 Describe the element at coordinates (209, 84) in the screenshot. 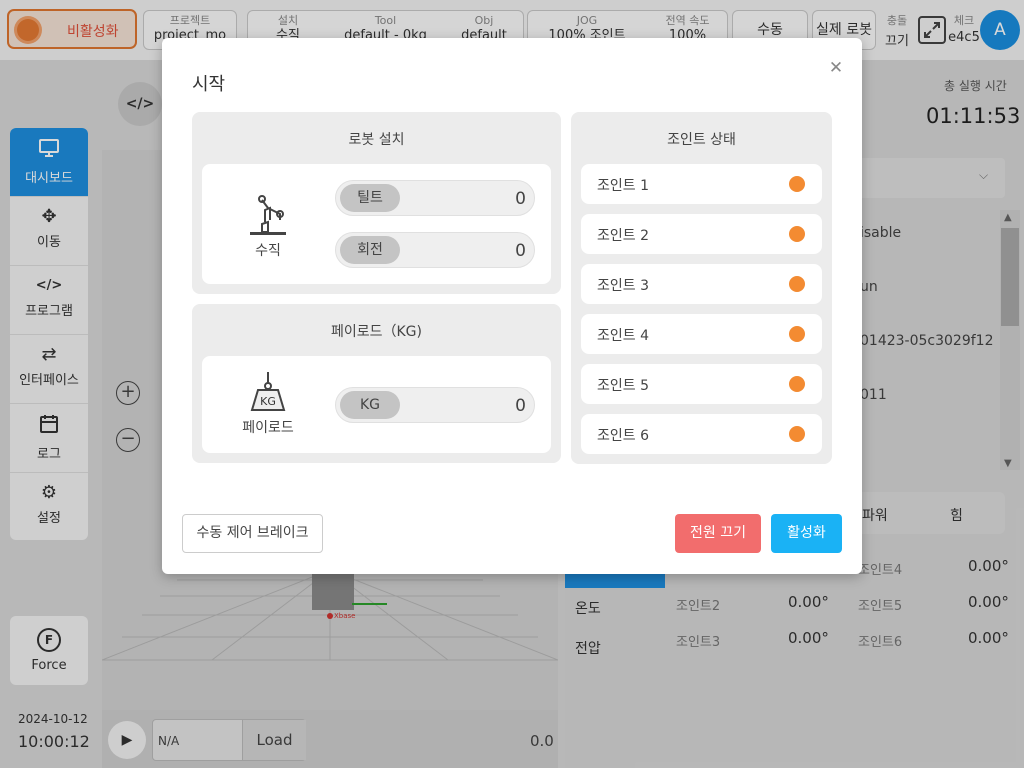

I see `dialog-title: 시작` at that location.